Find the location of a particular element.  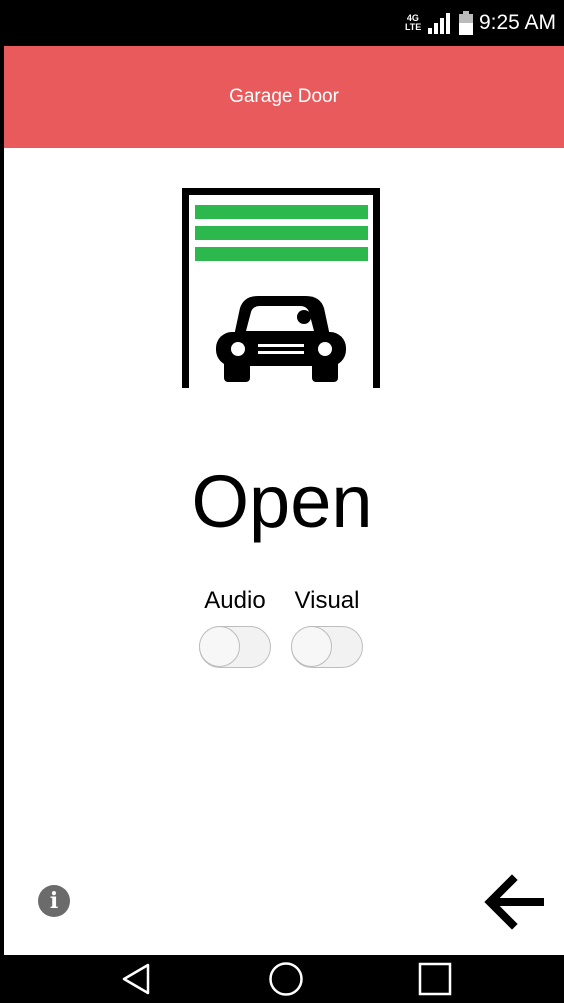

nav-recents-button is located at coordinates (435, 979).